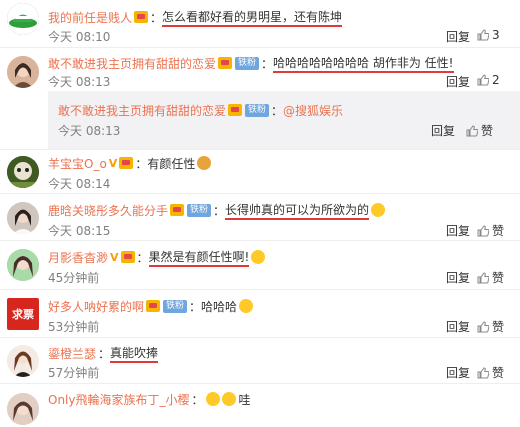  I want to click on comment-text: 哈哈哈哈哈哈哈哈 胡作非为 任性!, so click(363, 63).